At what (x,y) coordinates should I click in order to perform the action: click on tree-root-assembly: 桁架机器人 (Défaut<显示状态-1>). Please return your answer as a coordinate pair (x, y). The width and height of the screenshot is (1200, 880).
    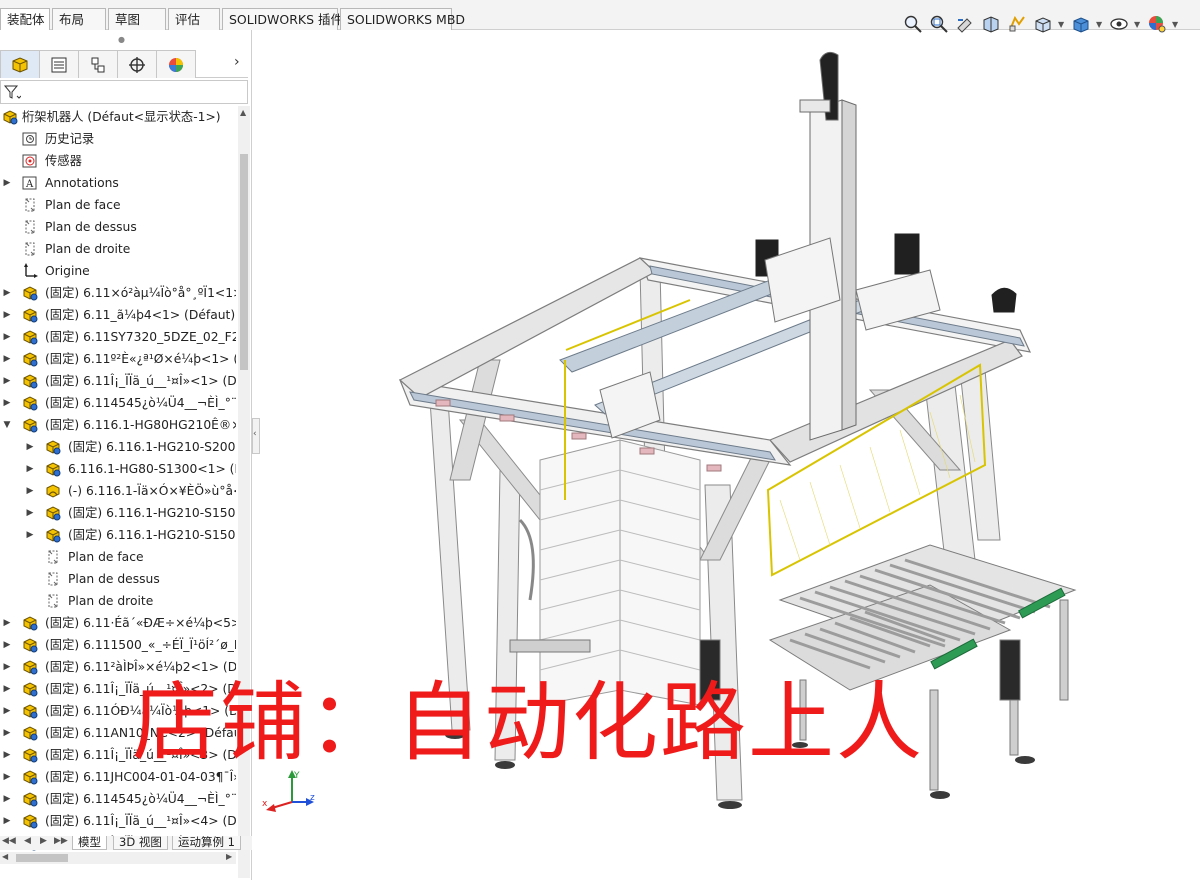
    Looking at the image, I should click on (118, 117).